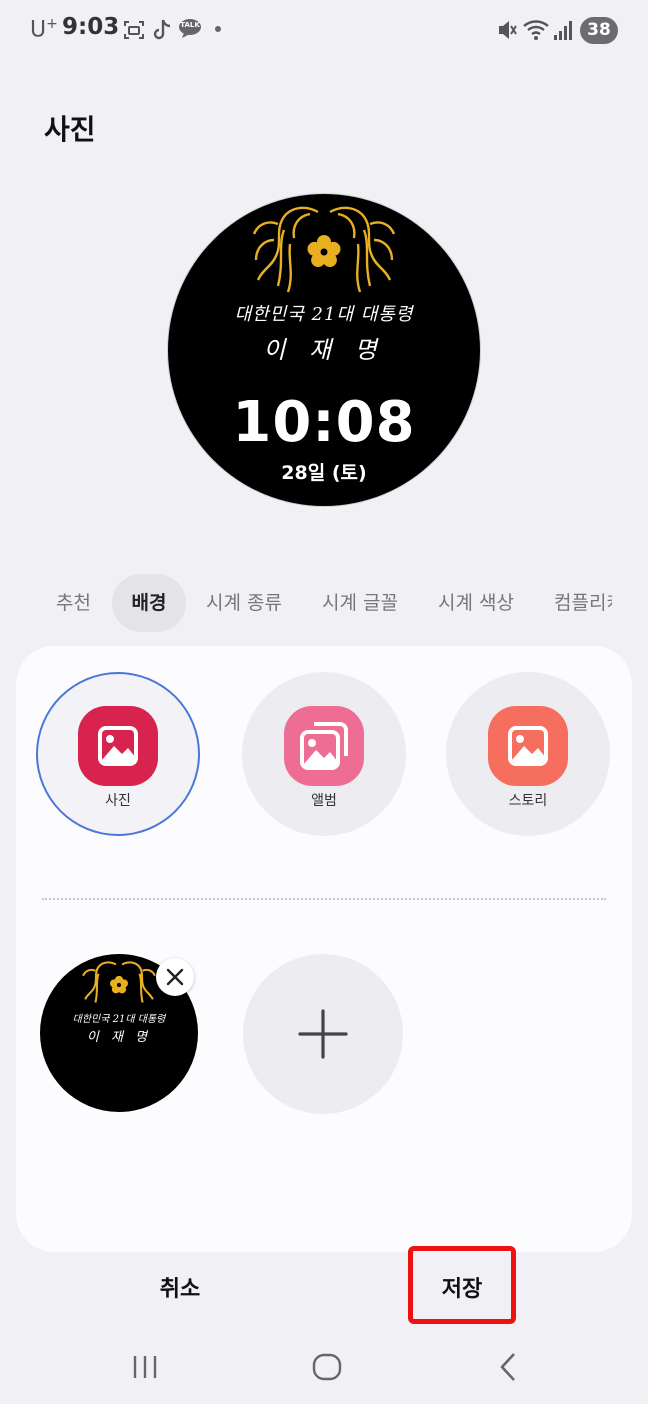  What do you see at coordinates (134, 30) in the screenshot?
I see `screenshot-icon` at bounding box center [134, 30].